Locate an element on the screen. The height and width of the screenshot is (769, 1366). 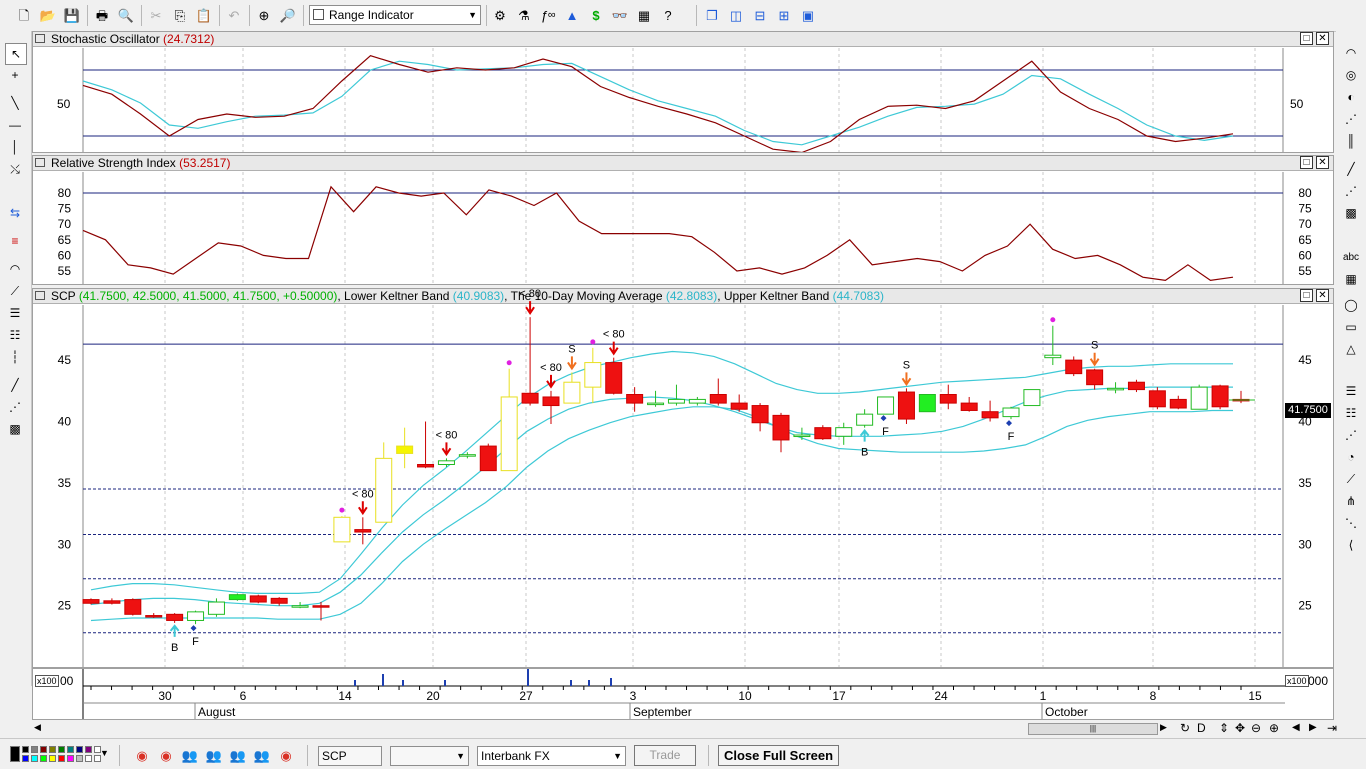
trade-button: Trade is located at coordinates (665, 755).